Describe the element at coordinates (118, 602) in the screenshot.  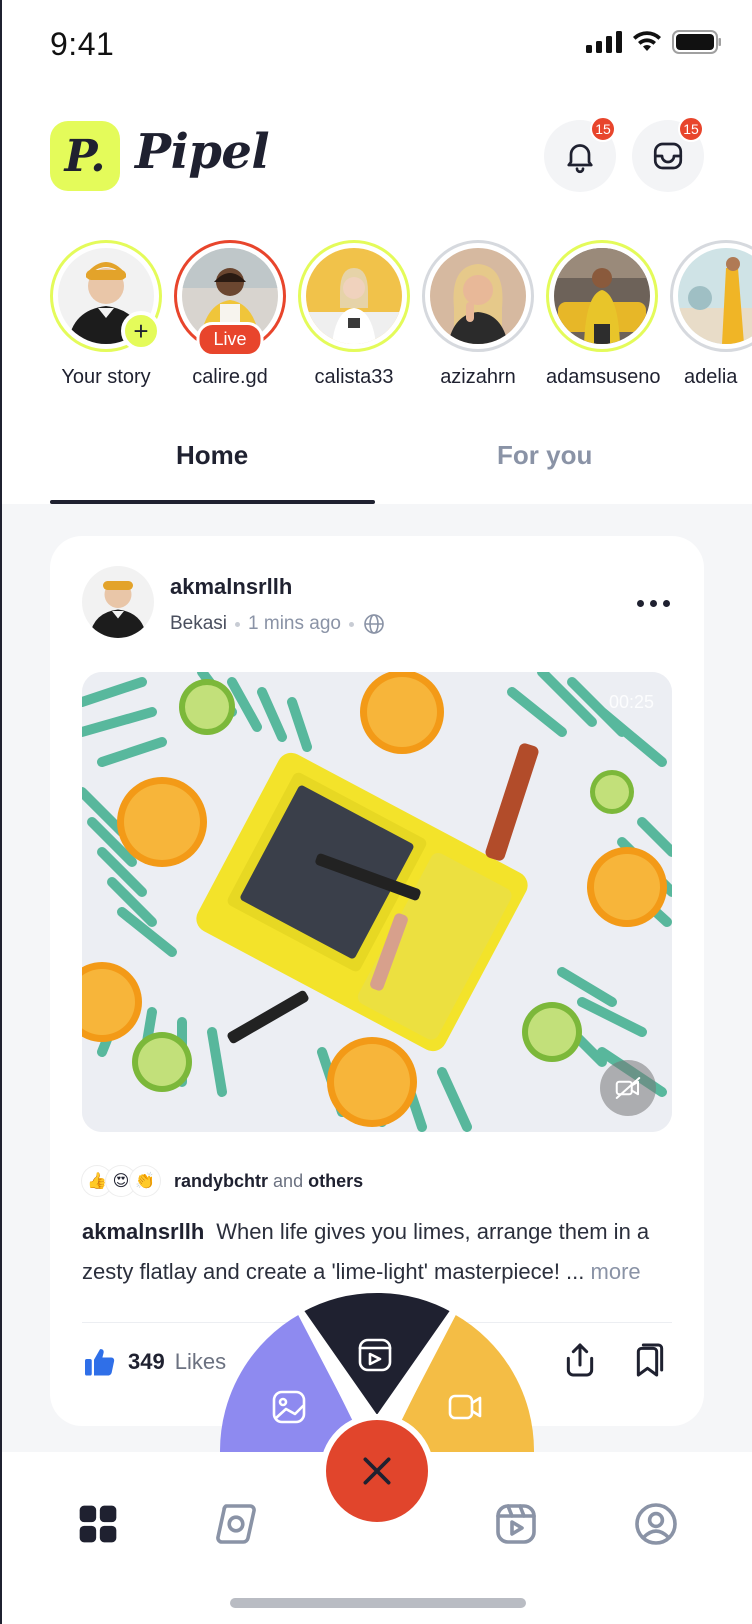
I see `post-avatar` at that location.